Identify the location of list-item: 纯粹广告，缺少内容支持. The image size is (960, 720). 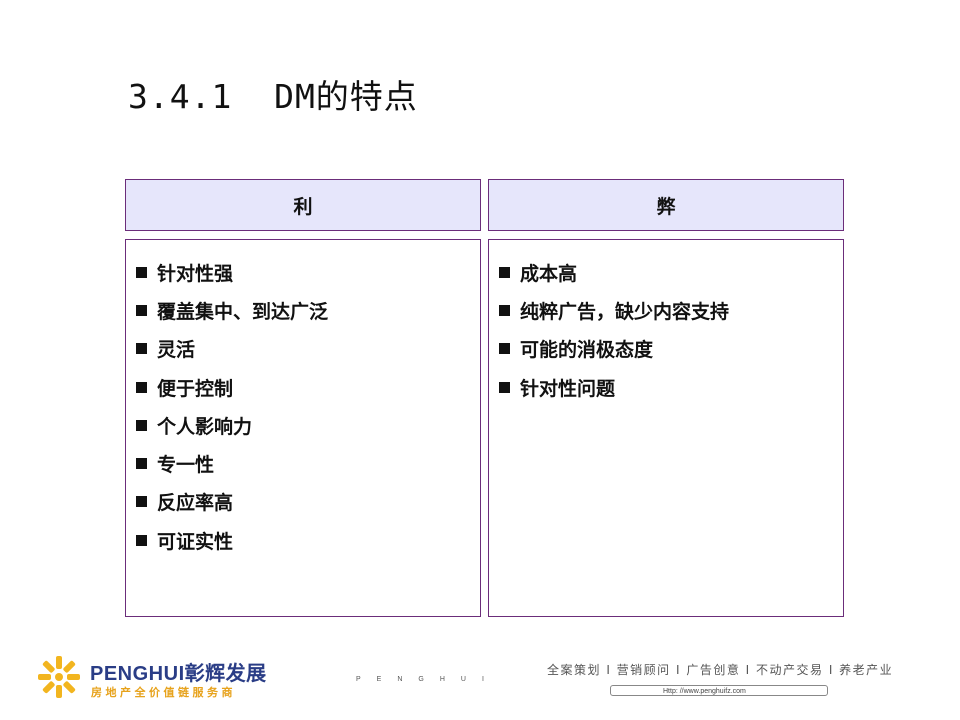
(671, 310).